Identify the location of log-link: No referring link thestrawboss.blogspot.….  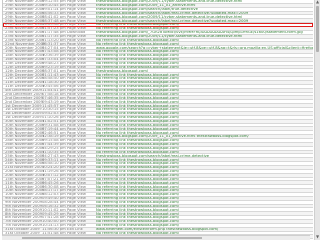
(137, 24).